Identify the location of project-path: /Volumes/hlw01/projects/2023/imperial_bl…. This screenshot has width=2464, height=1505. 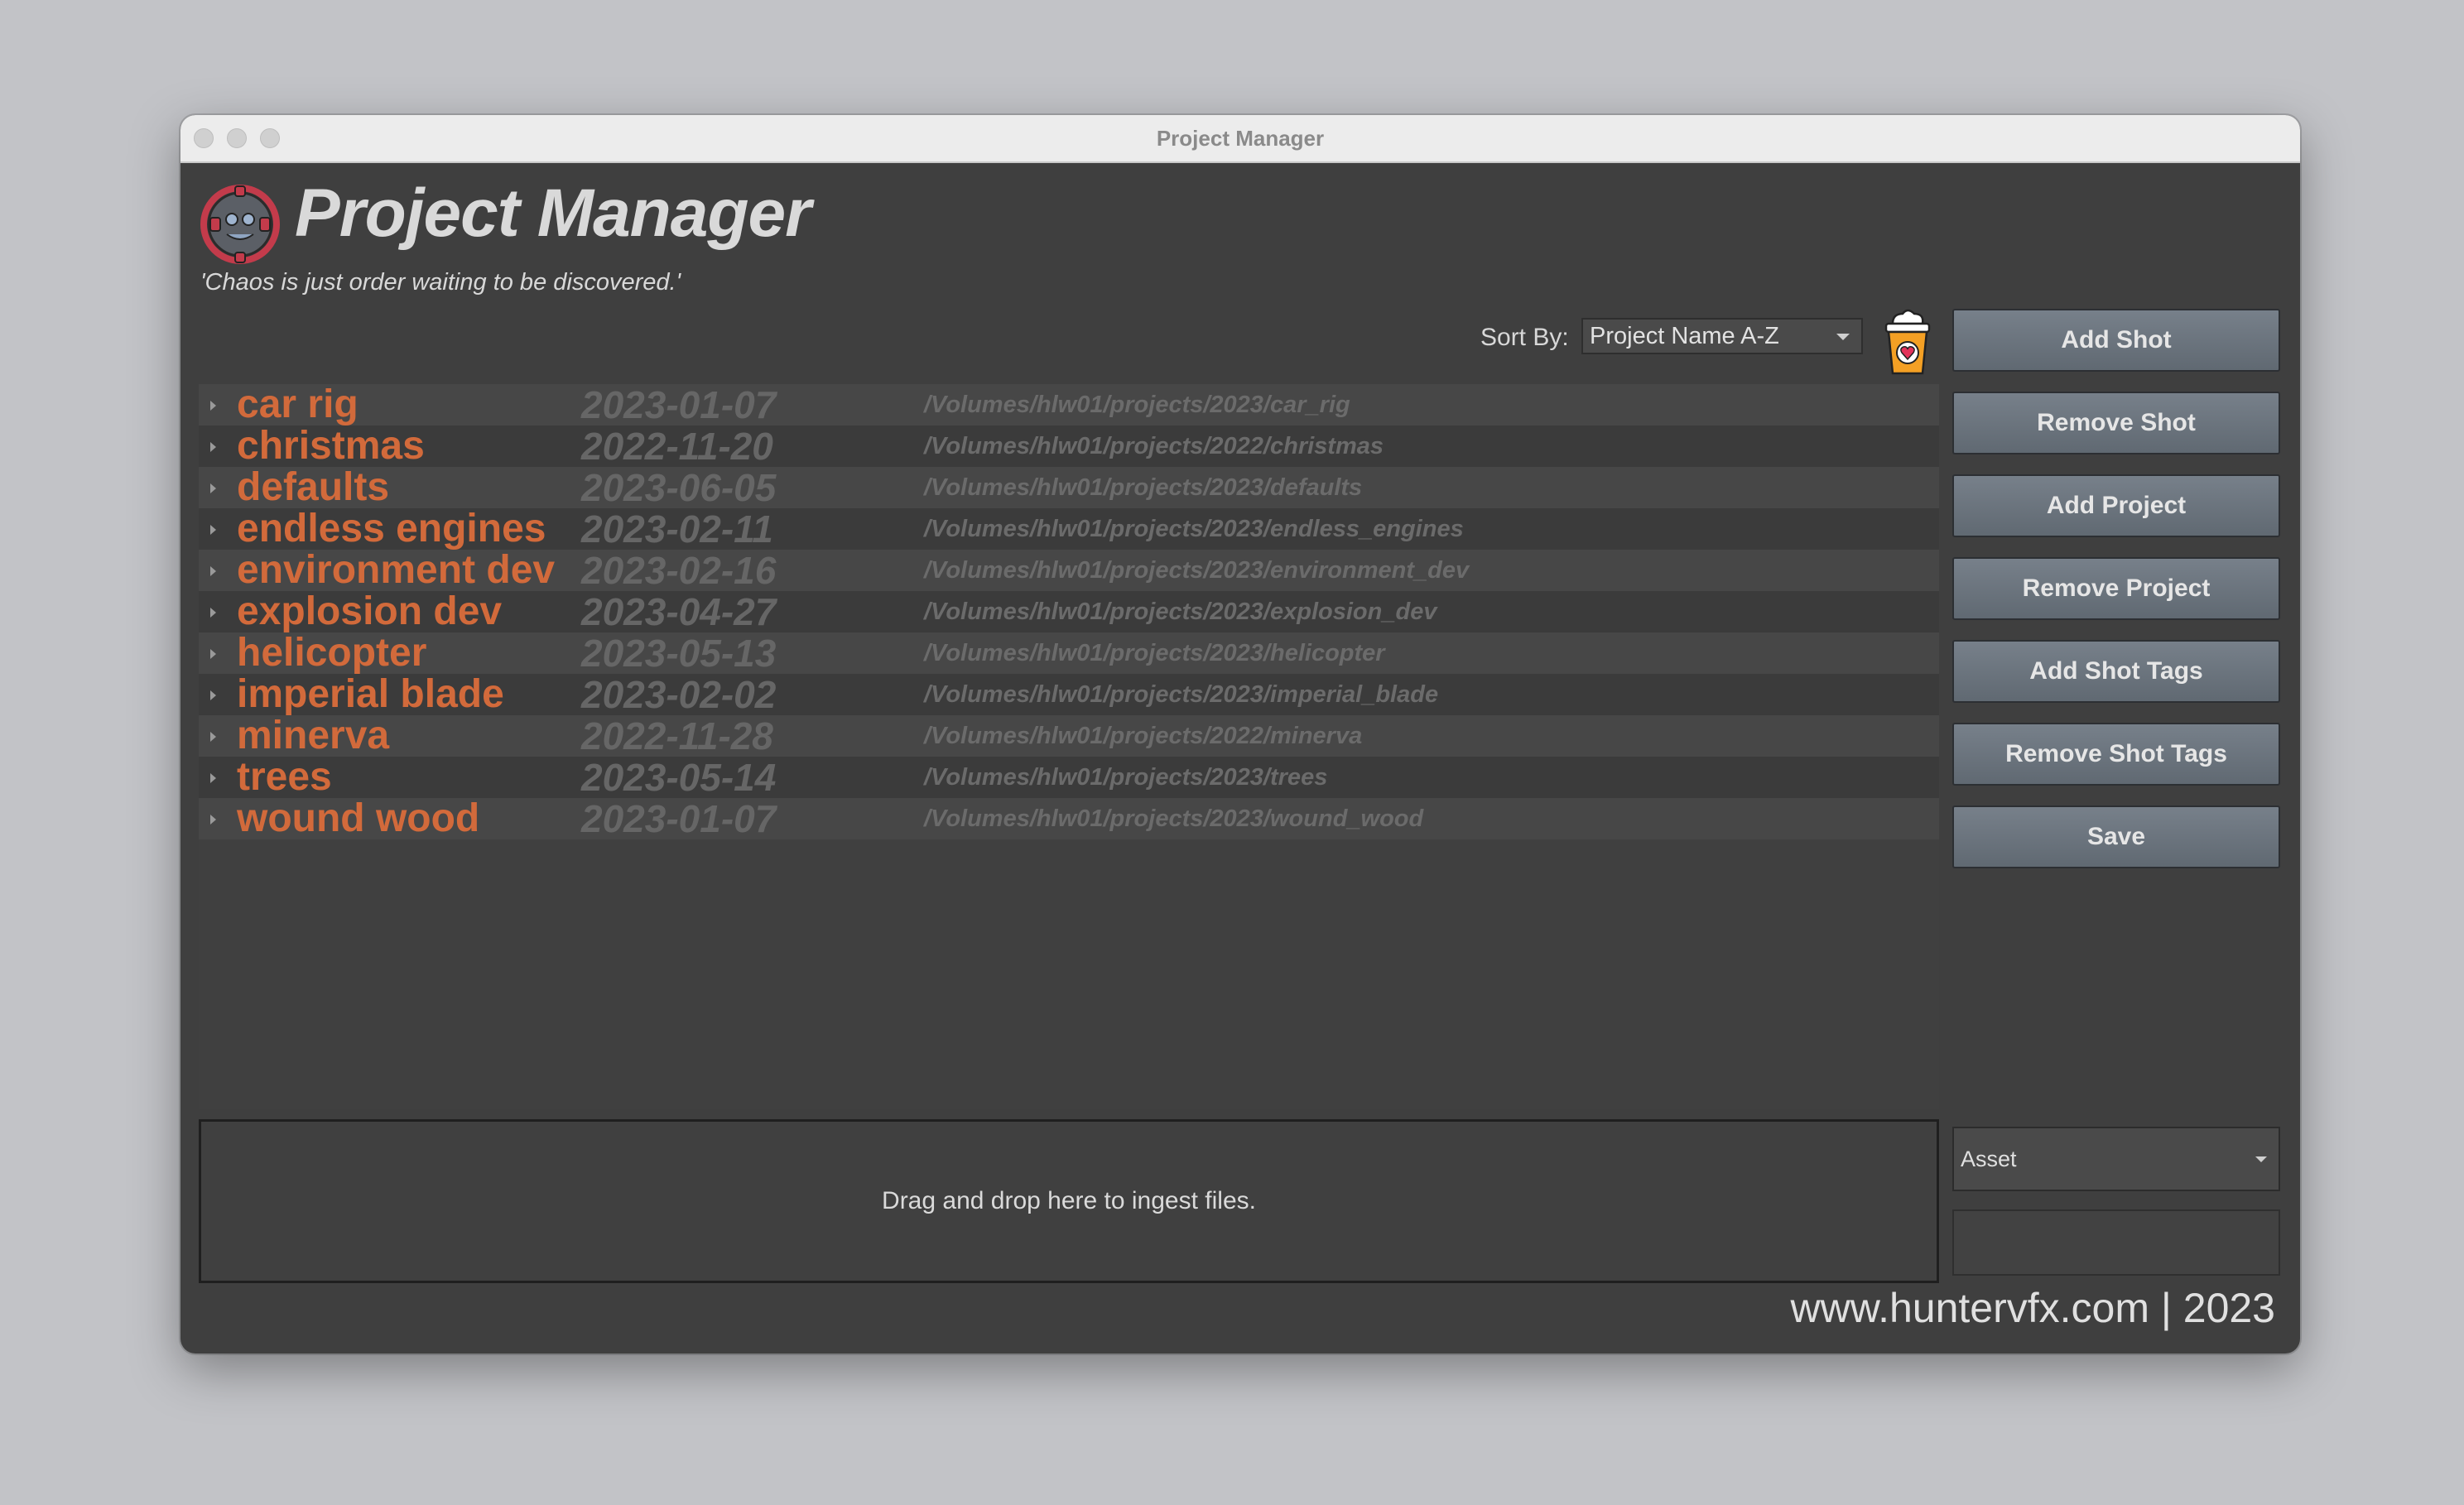
(1182, 694).